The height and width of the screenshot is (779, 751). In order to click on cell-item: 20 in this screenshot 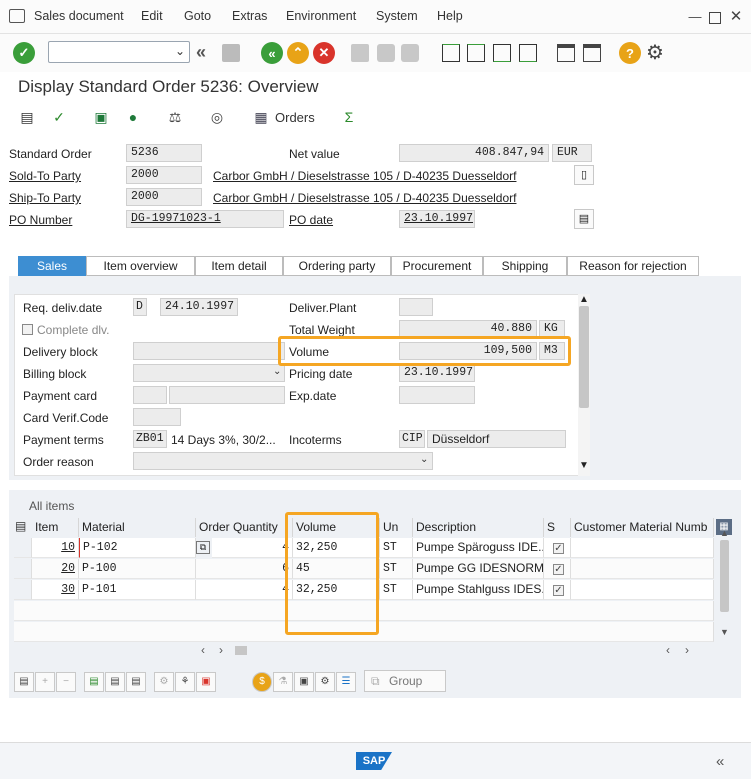, I will do `click(55, 569)`.